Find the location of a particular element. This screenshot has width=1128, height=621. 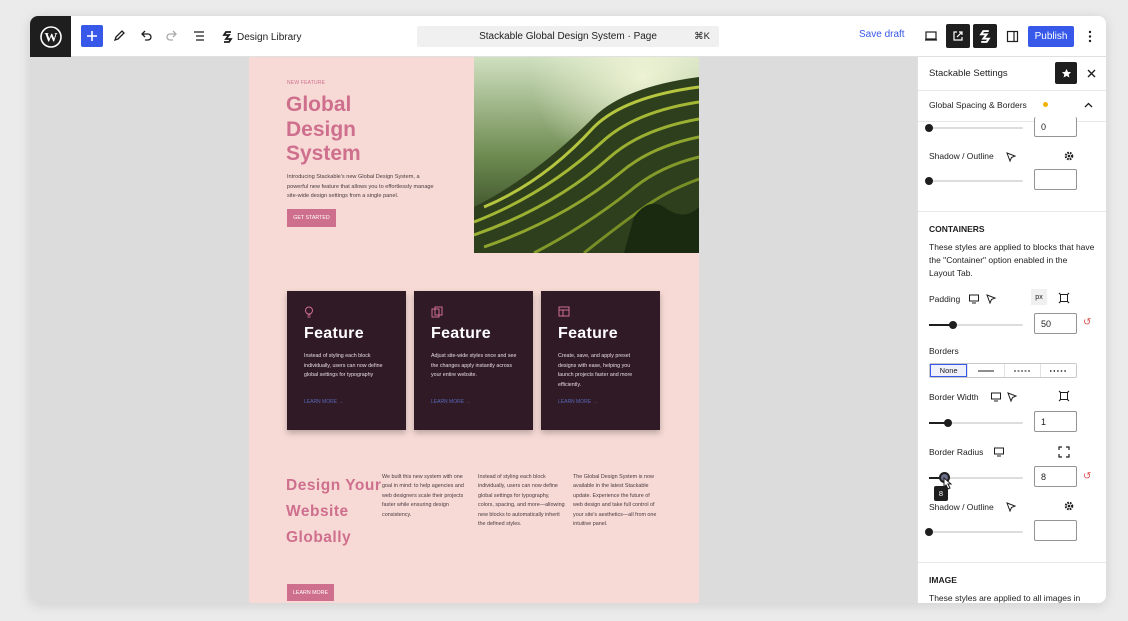

svg-text: W is located at coordinates (50, 36).